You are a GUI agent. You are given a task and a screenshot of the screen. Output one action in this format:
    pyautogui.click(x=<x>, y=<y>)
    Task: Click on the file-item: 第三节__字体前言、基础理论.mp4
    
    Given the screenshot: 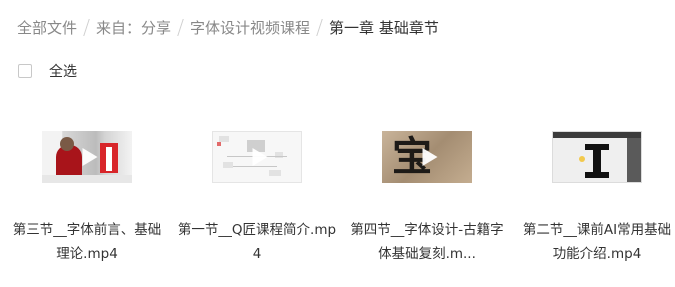 What is the action you would take?
    pyautogui.click(x=87, y=196)
    